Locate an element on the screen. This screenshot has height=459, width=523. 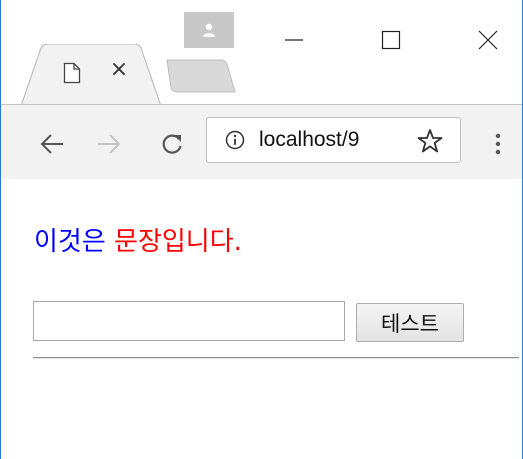
page-icon is located at coordinates (72, 73).